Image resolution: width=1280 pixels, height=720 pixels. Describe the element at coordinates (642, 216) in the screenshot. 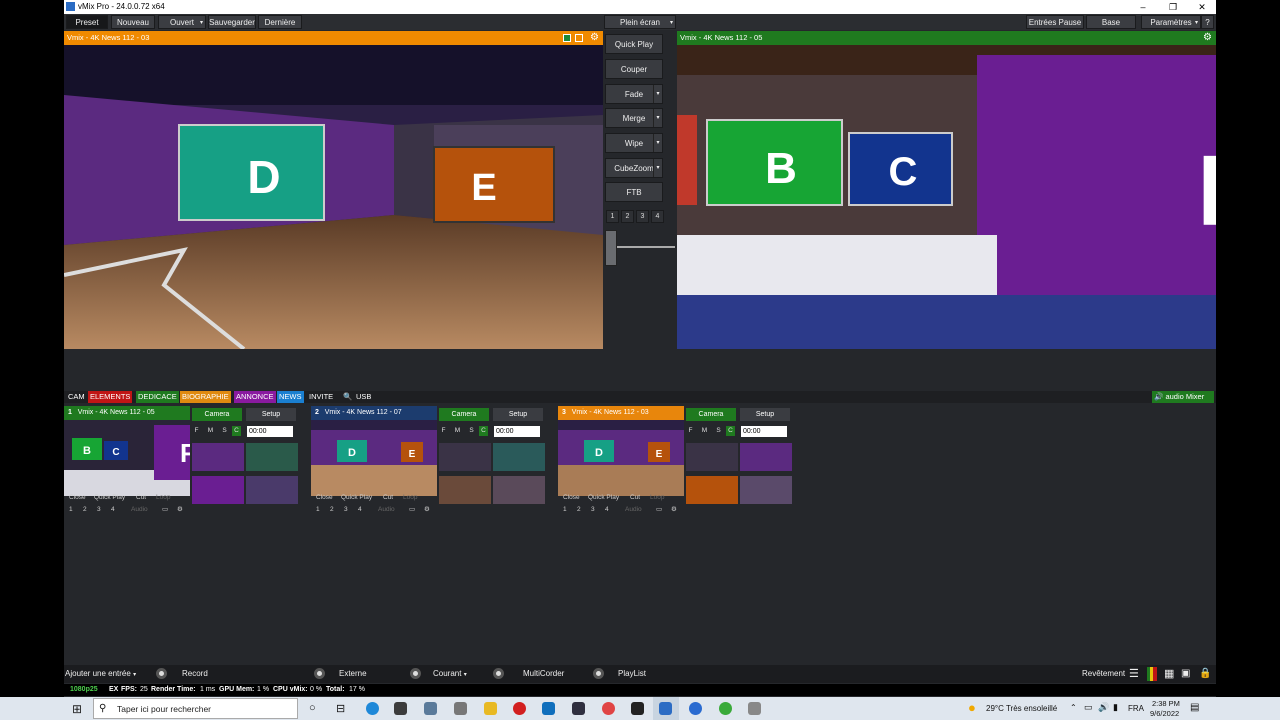

I see `transition-3-button: 3` at that location.